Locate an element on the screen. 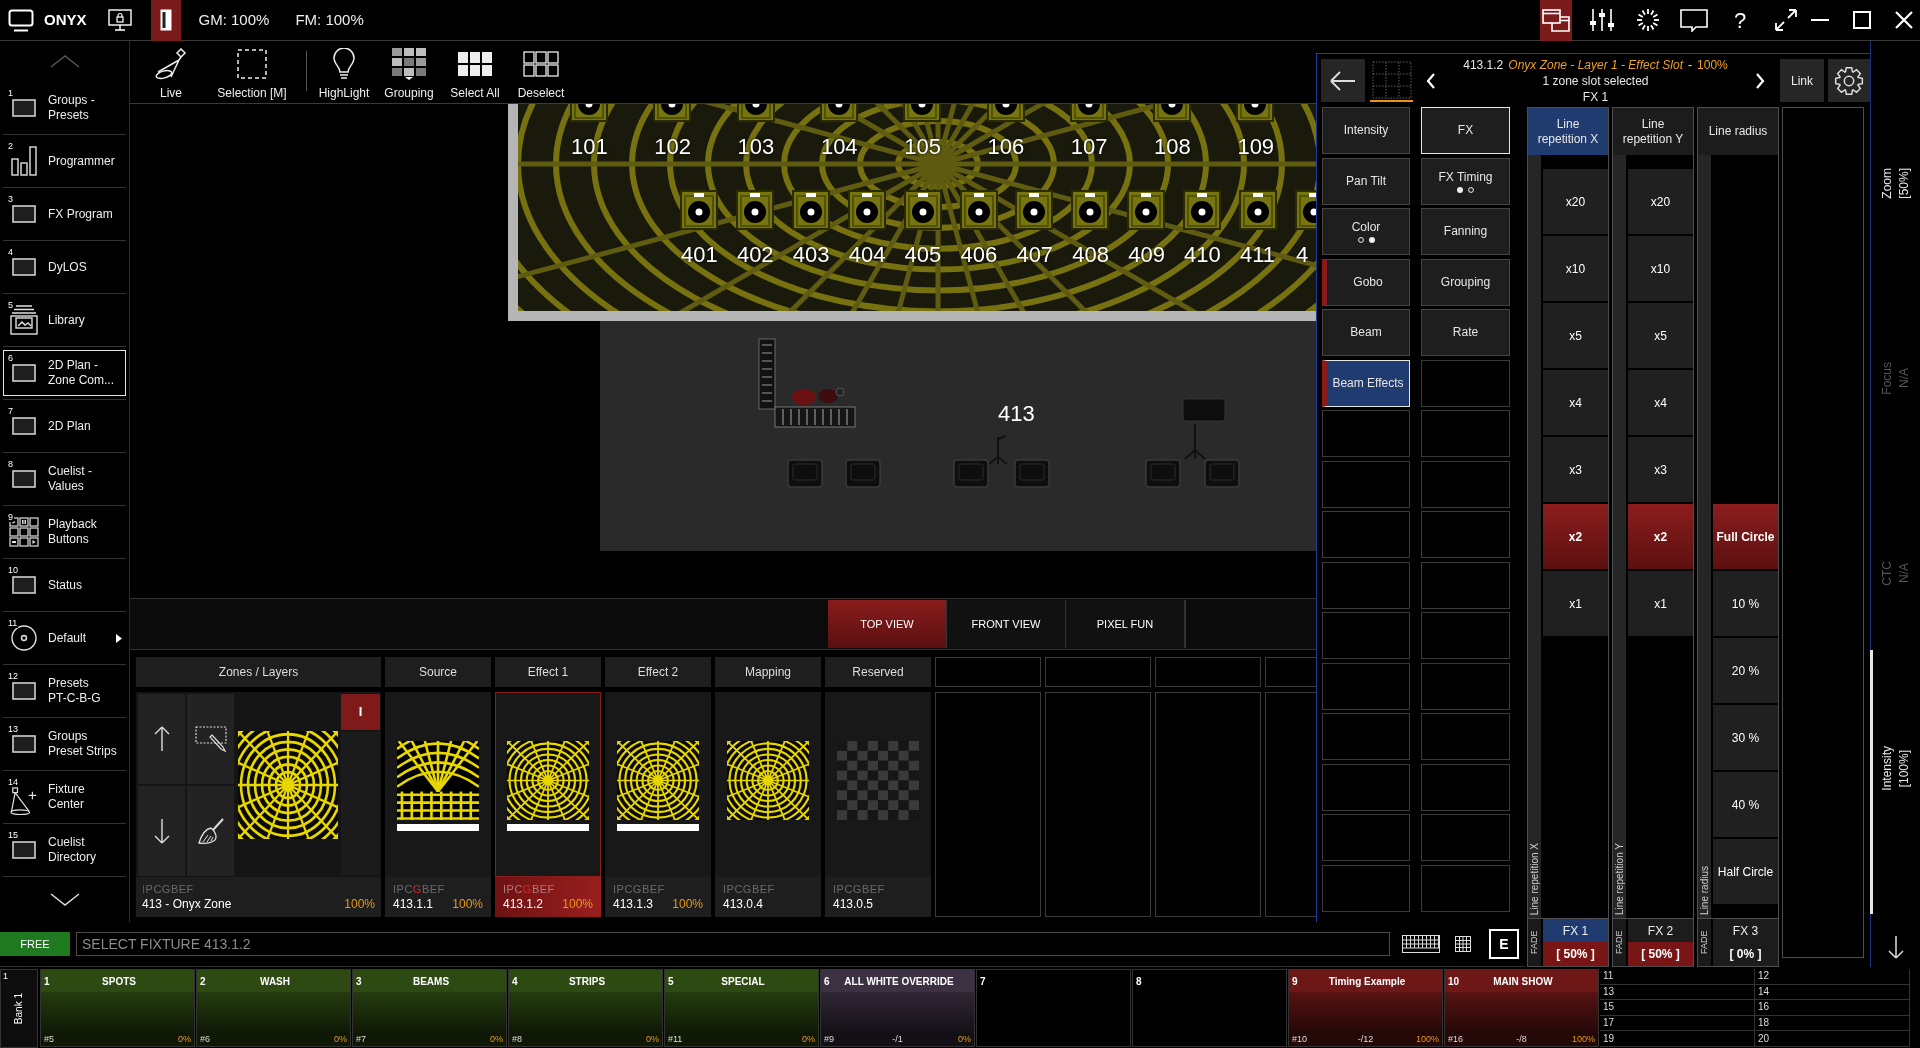 This screenshot has width=1920, height=1048. attribute-button: Beam is located at coordinates (1366, 332).